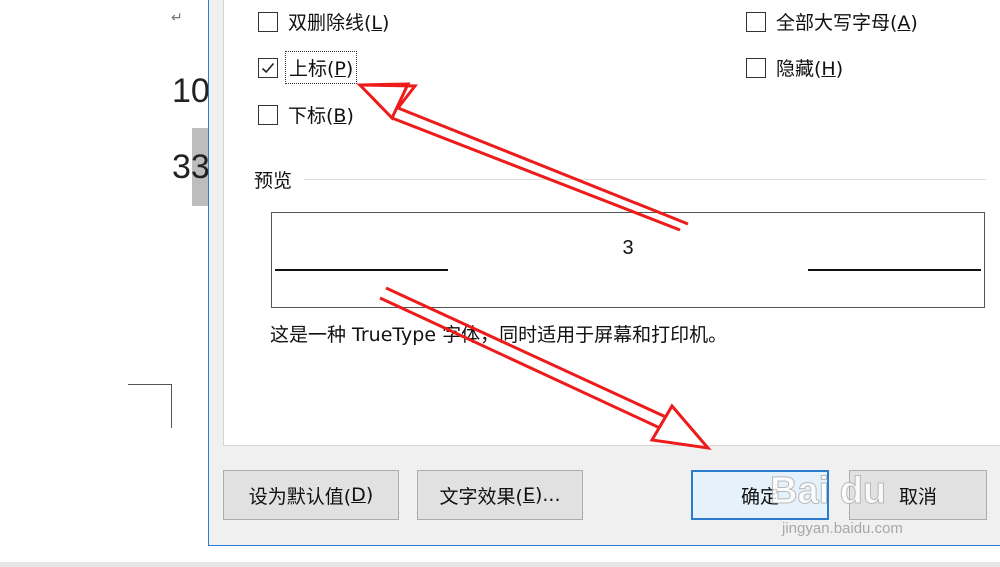 This screenshot has width=1000, height=567. Describe the element at coordinates (191, 91) in the screenshot. I see `document-line-1: 10` at that location.